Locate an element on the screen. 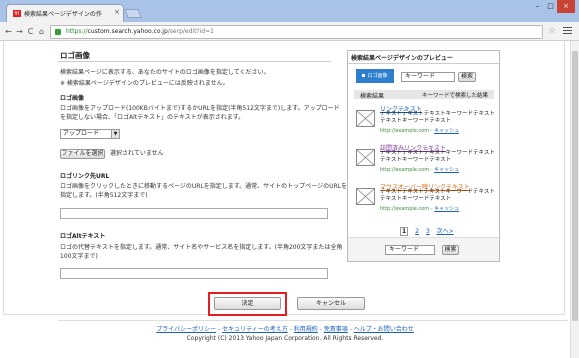 This screenshot has height=358, width=579. preview-bottom-search-button: 検索 is located at coordinates (450, 250).